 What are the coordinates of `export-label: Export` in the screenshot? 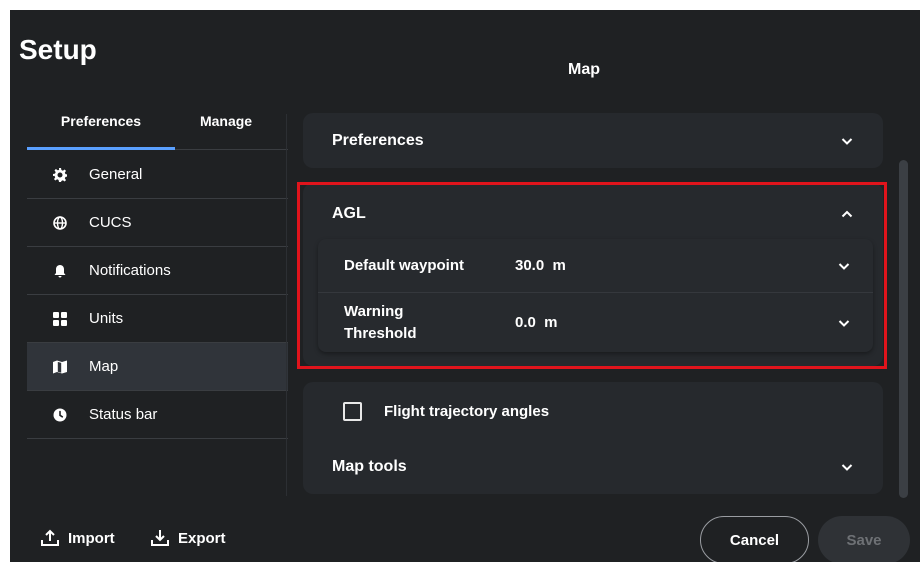 It's located at (202, 538).